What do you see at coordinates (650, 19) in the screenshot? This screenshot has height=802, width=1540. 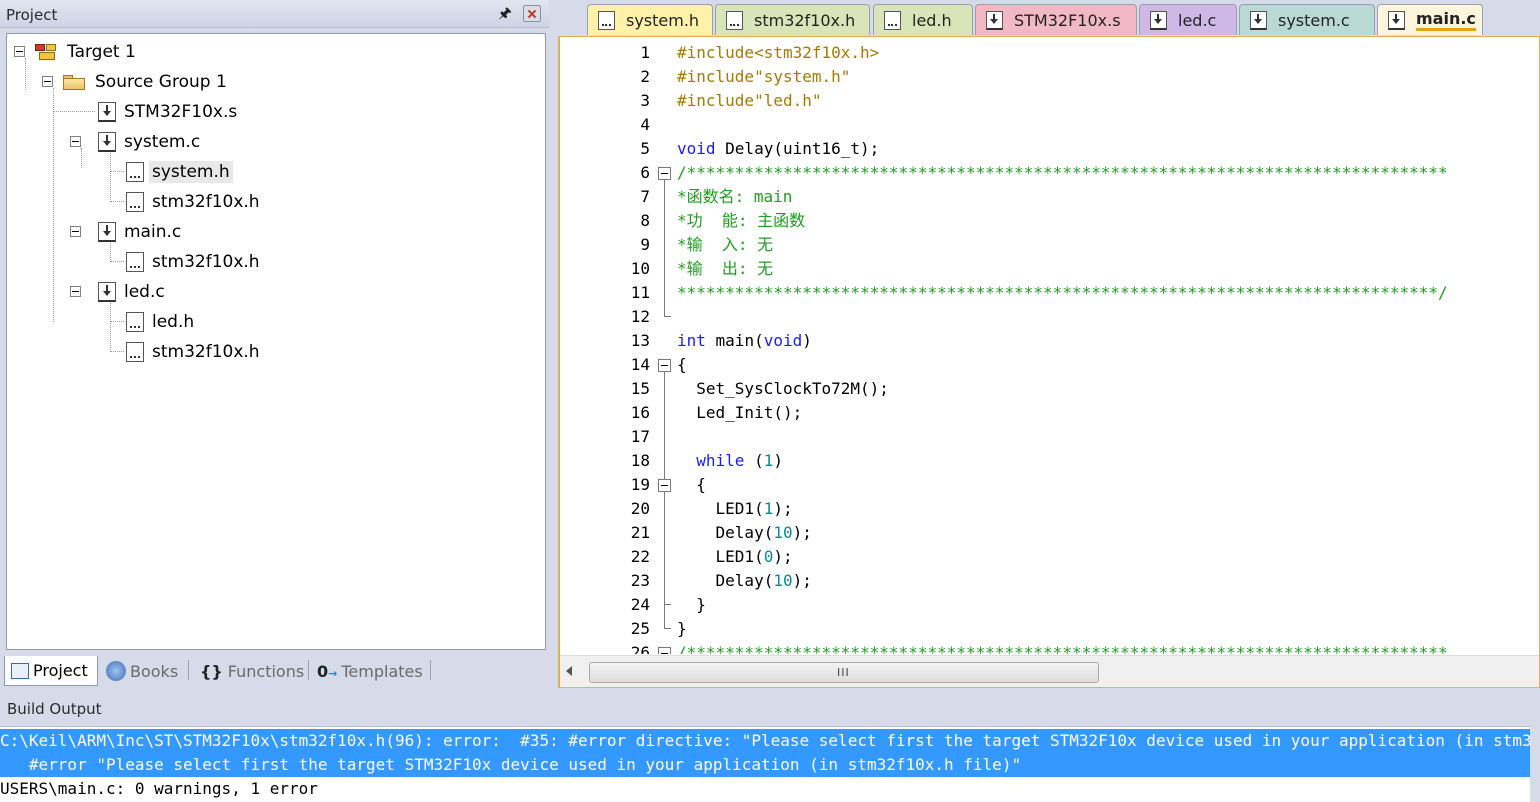 I see `tab-system-h: system.h` at bounding box center [650, 19].